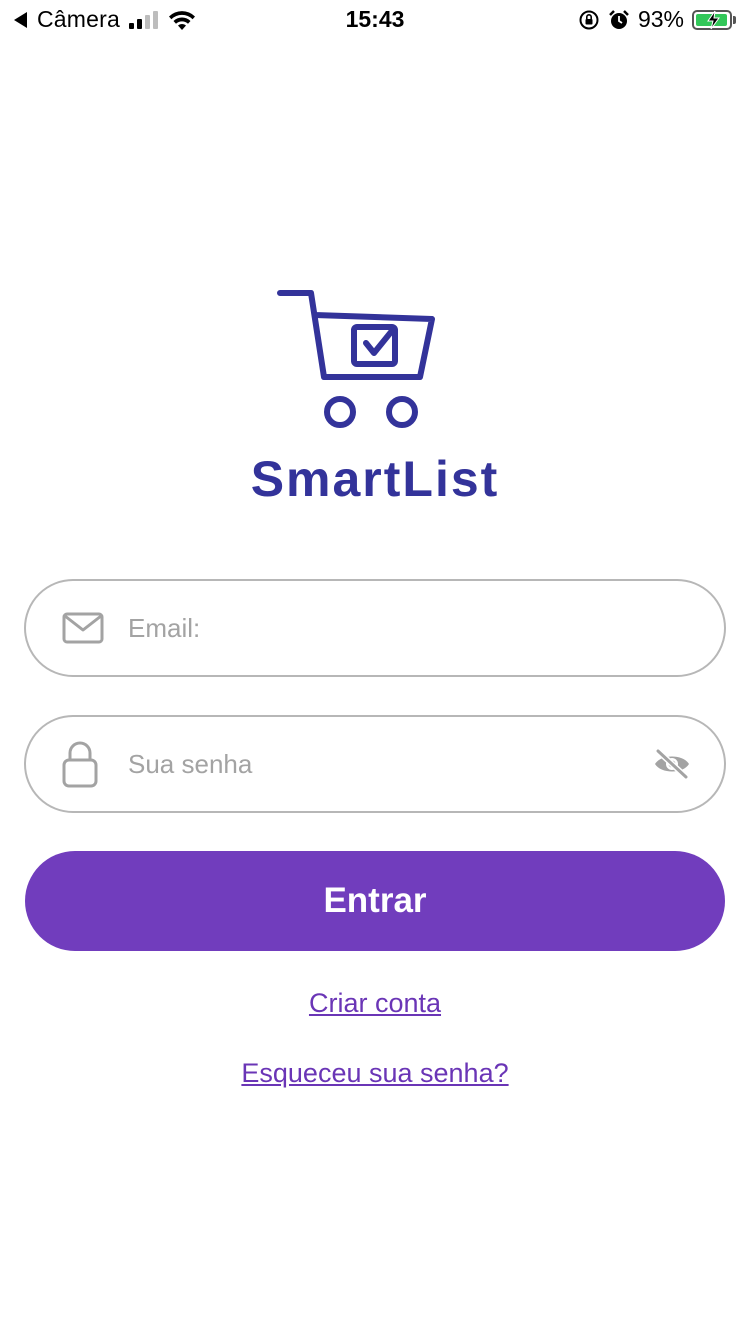  What do you see at coordinates (660, 19) in the screenshot?
I see `battery-percent: 93%` at bounding box center [660, 19].